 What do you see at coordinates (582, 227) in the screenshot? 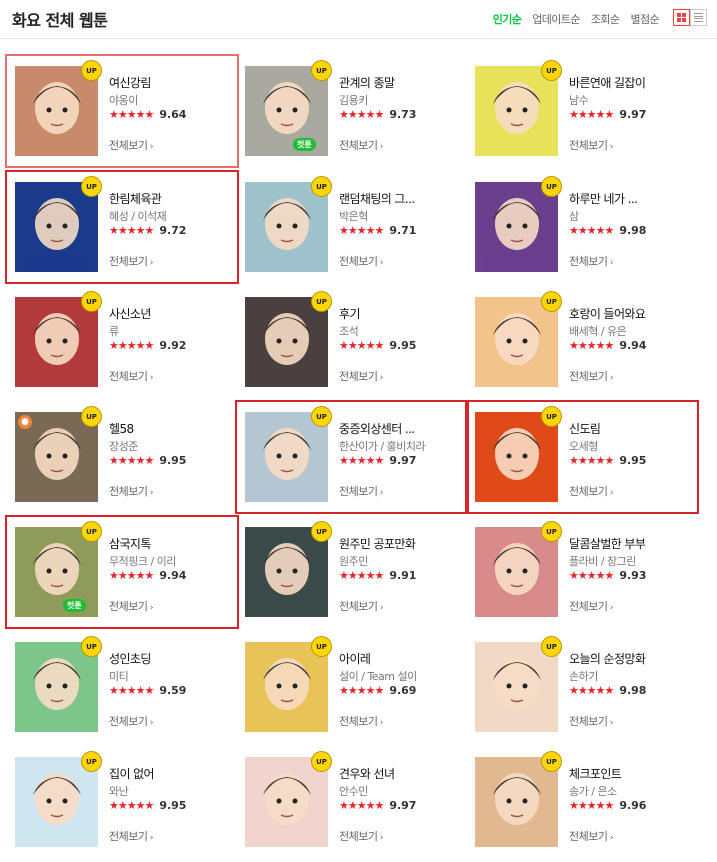
I see `webtoon-card: UP 하루만 네가 ... 삼 ★★★★★ 9.98 전체보기 ›` at bounding box center [582, 227].